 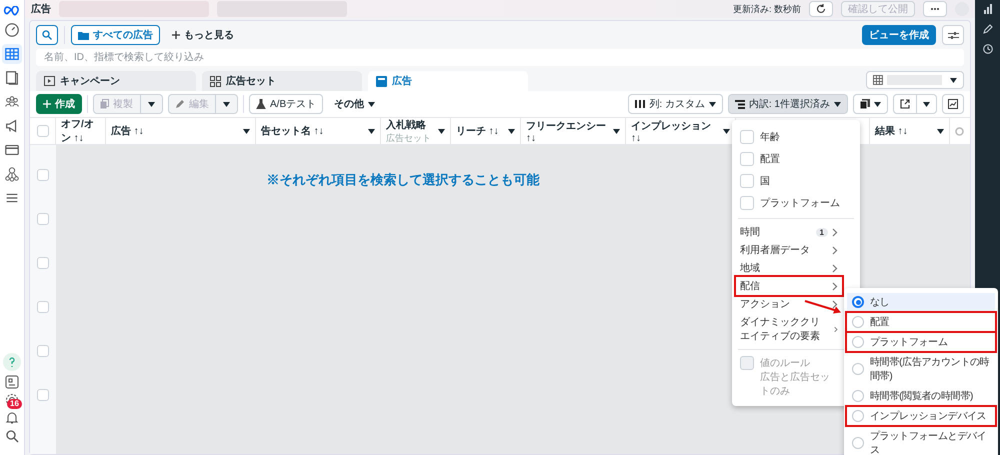 What do you see at coordinates (783, 329) in the screenshot?
I see `menu-item: ダイナミッククリエイティブの要素` at bounding box center [783, 329].